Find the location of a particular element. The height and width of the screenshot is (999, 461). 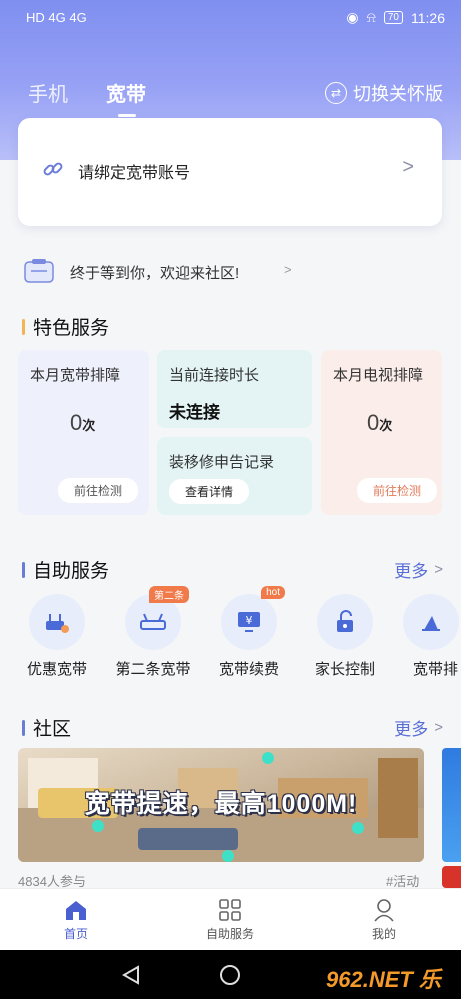

tab-mobile: 手机 is located at coordinates (48, 92).